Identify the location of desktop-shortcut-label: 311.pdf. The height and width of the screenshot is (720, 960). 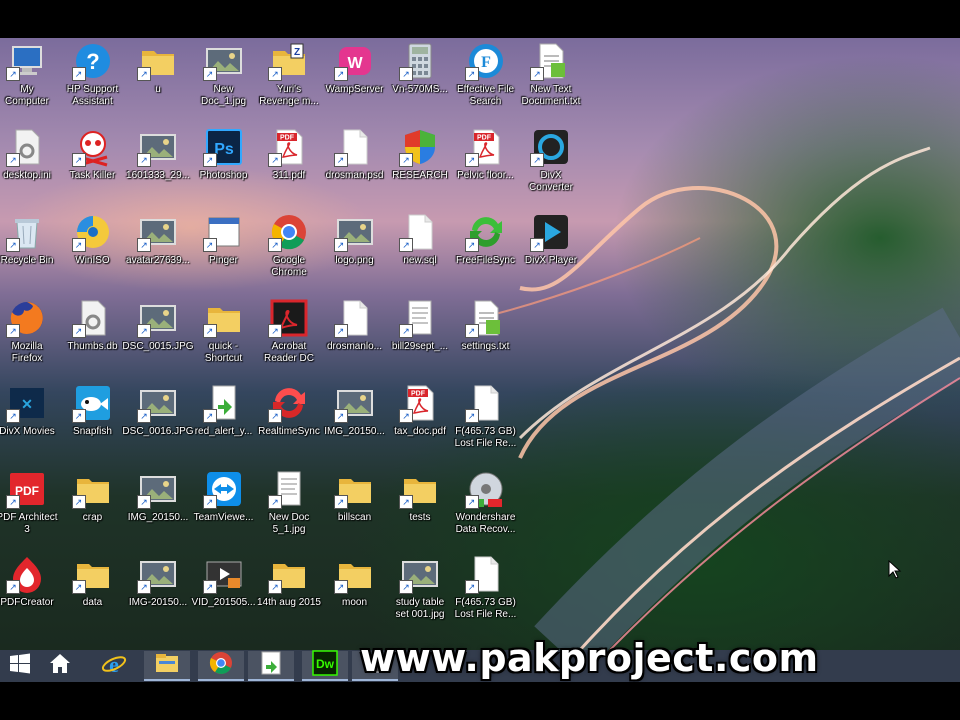
(289, 175).